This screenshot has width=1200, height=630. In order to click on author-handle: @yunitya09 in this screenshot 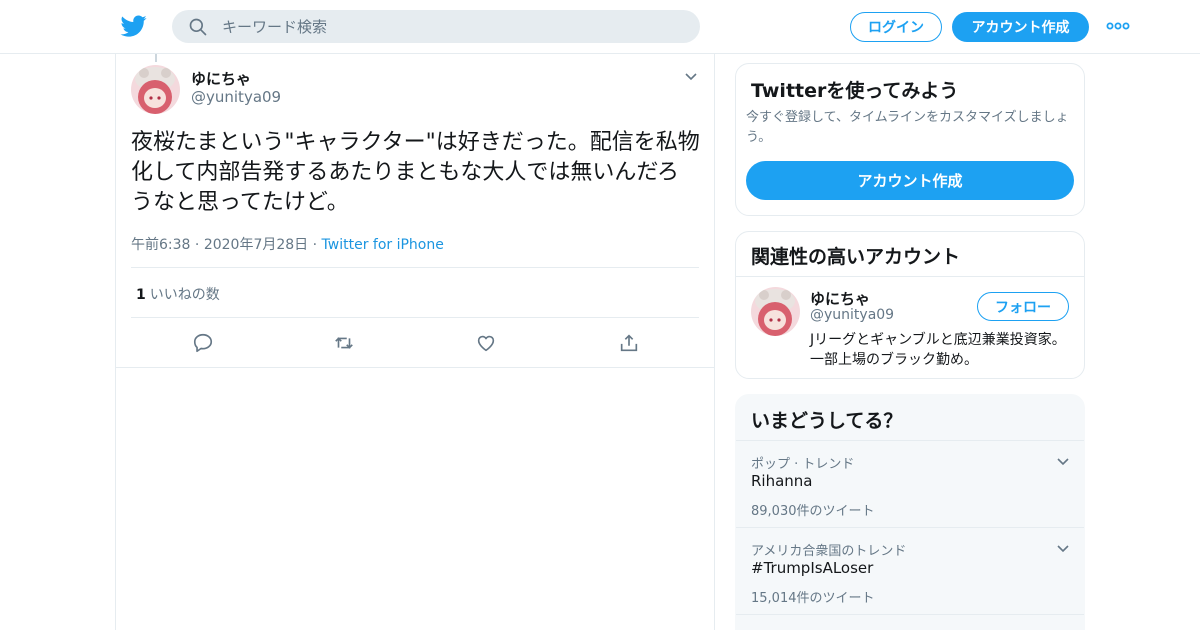, I will do `click(236, 97)`.